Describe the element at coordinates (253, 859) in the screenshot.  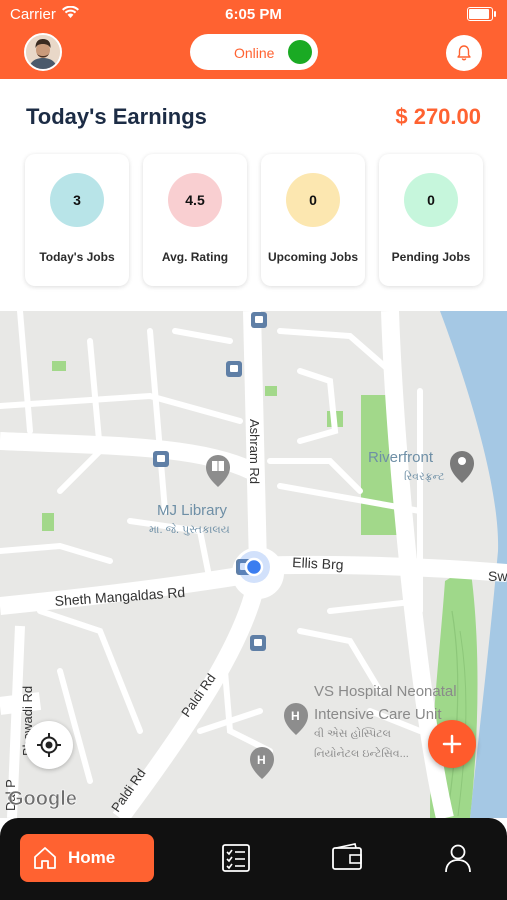
I see `bottom-tab-bar: Home` at that location.